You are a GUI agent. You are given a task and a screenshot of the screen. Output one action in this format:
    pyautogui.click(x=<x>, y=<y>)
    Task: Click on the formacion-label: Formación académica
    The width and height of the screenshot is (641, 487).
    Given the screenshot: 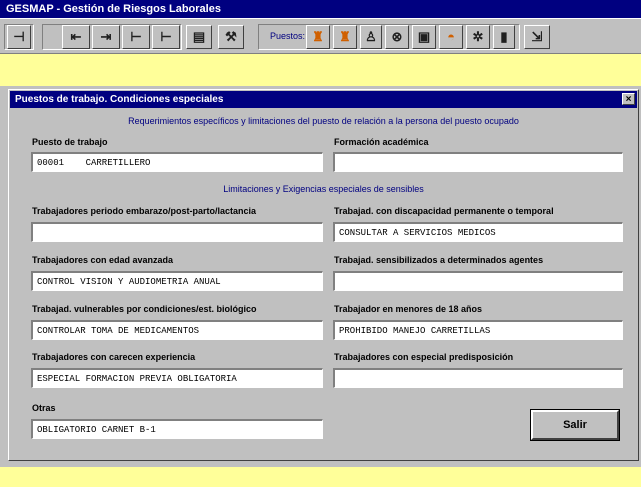 What is the action you would take?
    pyautogui.click(x=381, y=142)
    